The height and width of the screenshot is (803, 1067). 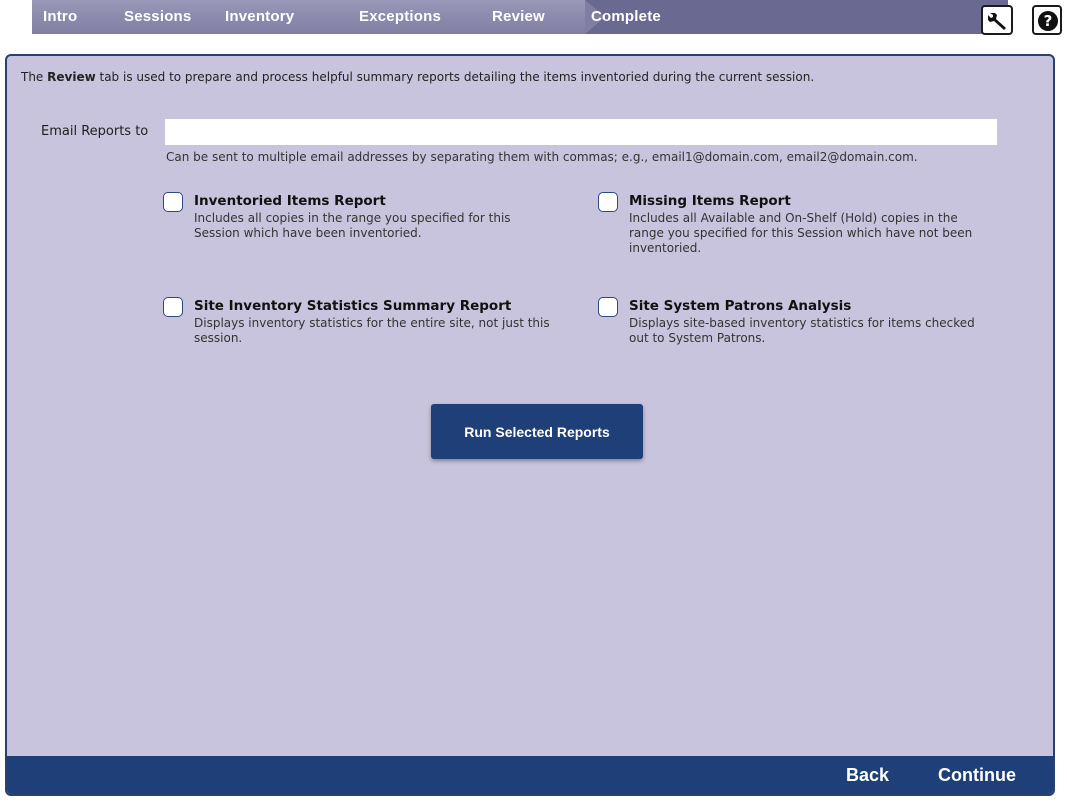 I want to click on email-input, so click(x=581, y=132).